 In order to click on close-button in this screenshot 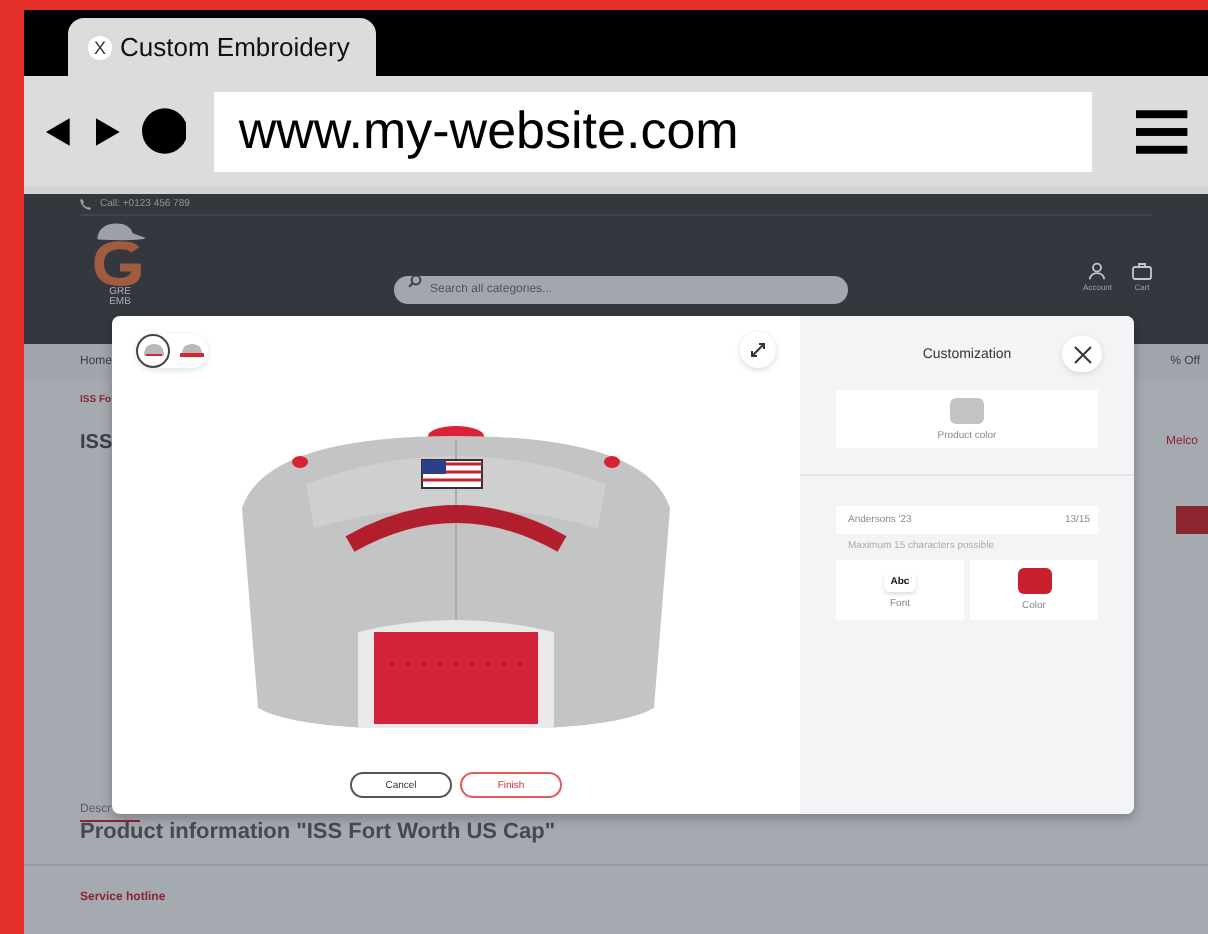, I will do `click(1082, 354)`.